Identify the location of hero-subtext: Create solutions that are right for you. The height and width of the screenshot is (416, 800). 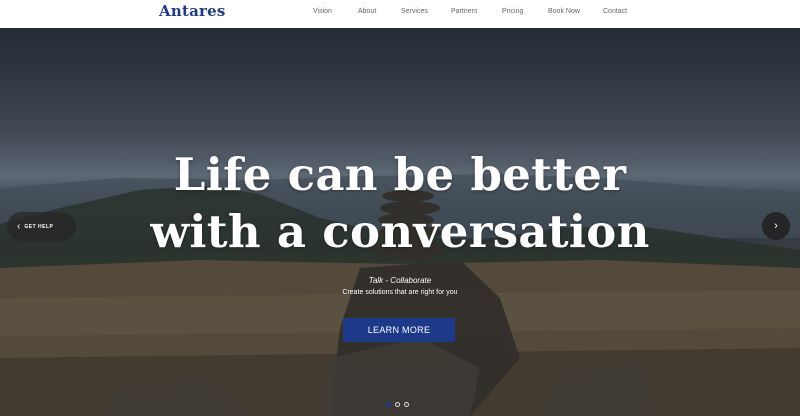
(400, 292).